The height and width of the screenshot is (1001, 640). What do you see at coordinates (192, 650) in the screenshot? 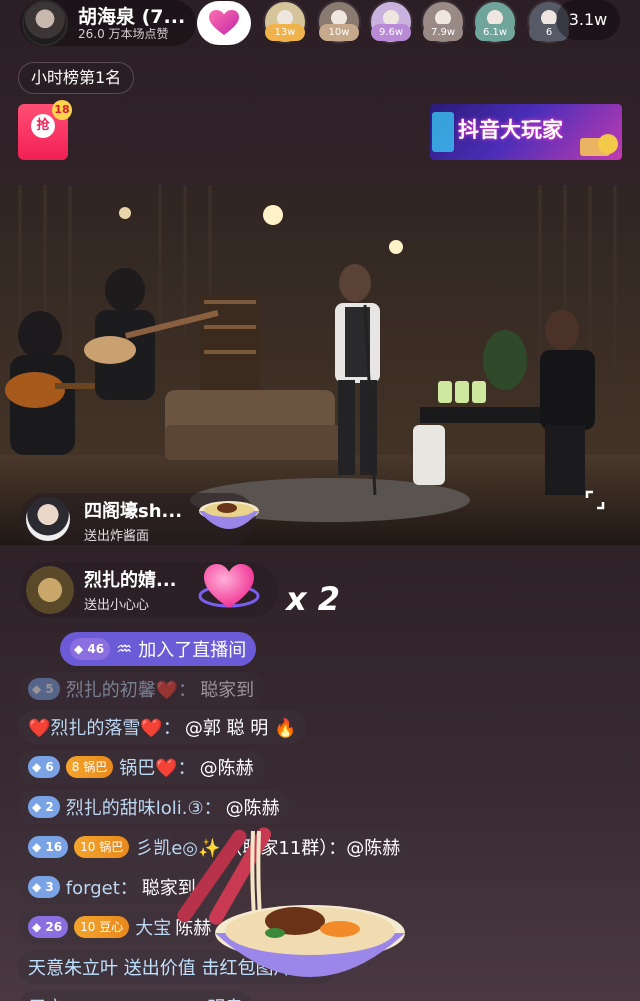
I see `chat-text: 加入了直播间` at bounding box center [192, 650].